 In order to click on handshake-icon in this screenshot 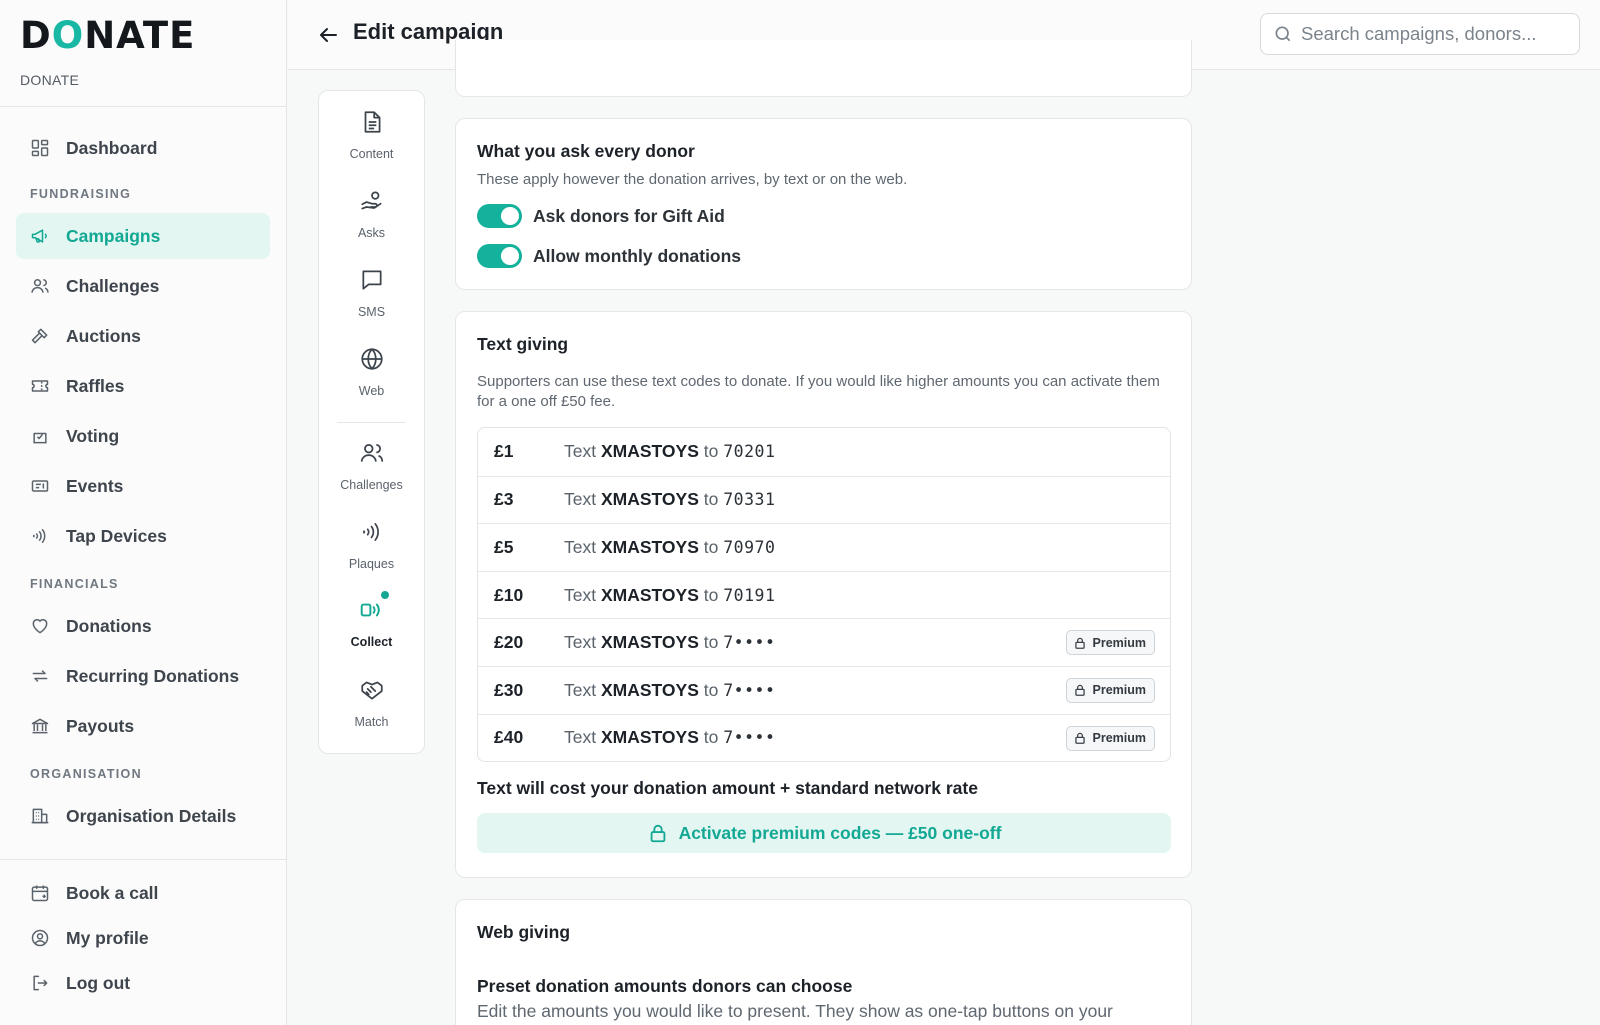, I will do `click(372, 690)`.